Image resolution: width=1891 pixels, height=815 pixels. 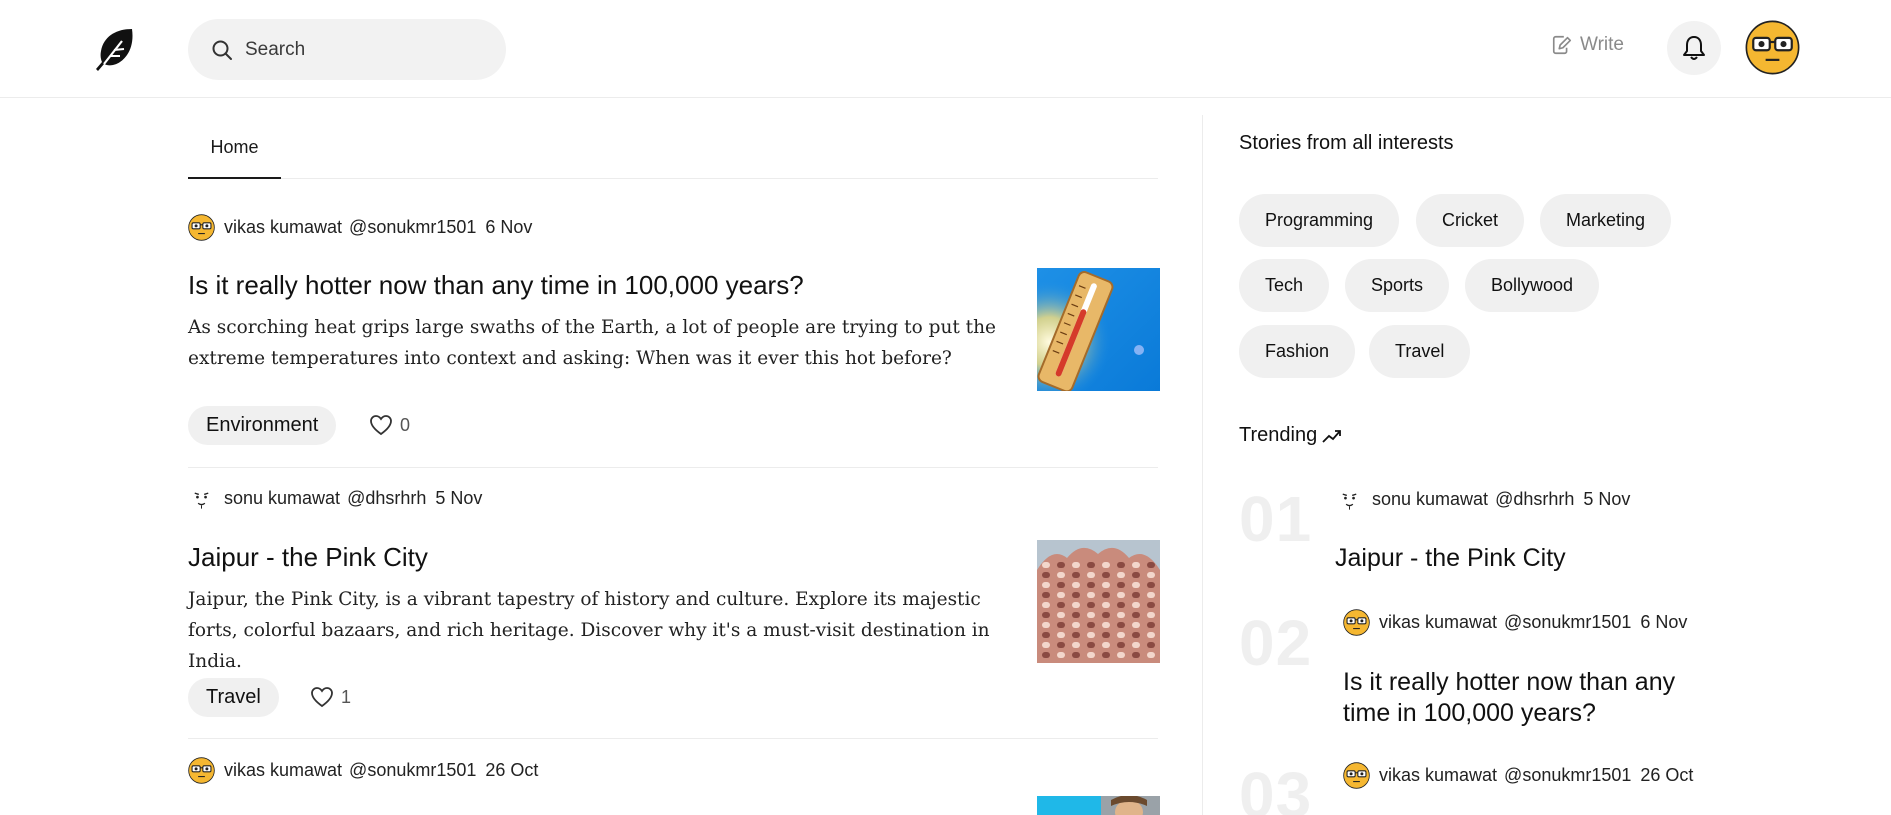 I want to click on post-divider, so click(x=673, y=738).